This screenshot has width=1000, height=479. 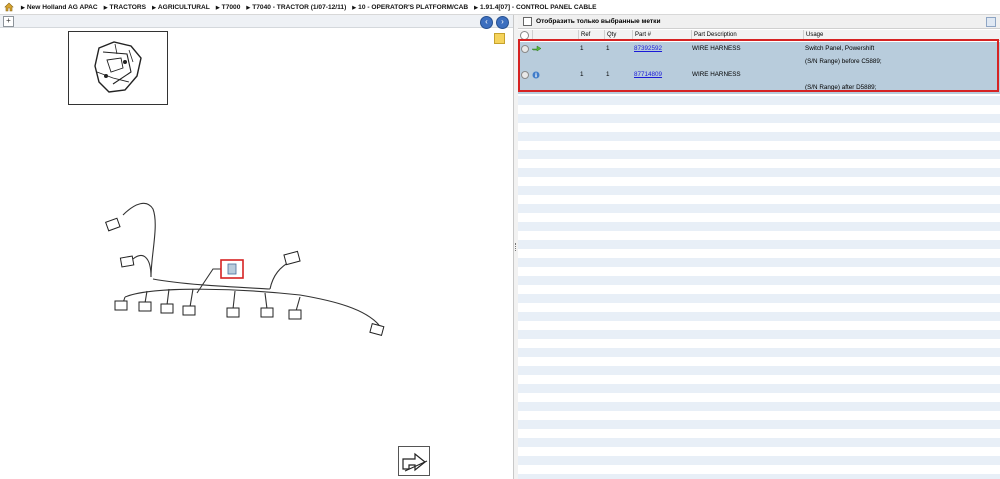 I want to click on row-part-link: 87714809, so click(x=648, y=74).